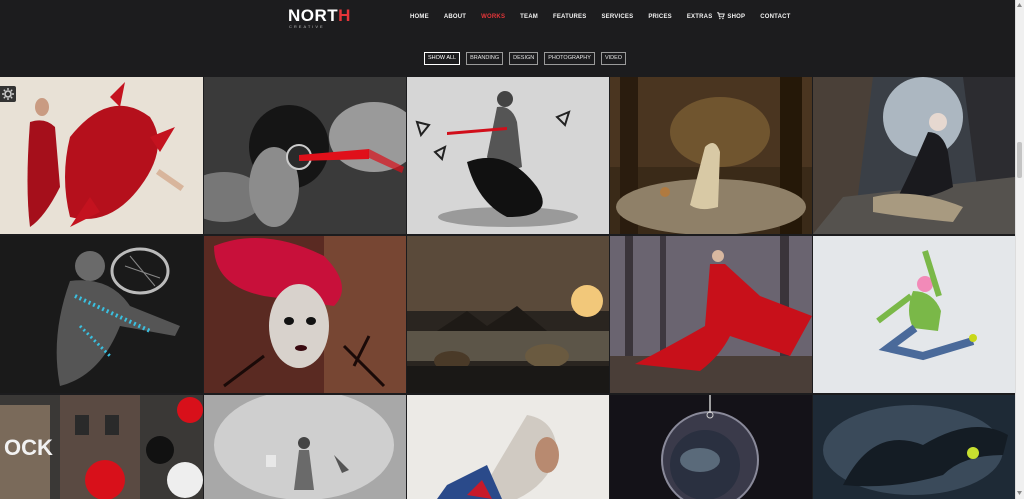  Describe the element at coordinates (914, 447) in the screenshot. I see `portfolio-item-ink-splash-dancer` at that location.